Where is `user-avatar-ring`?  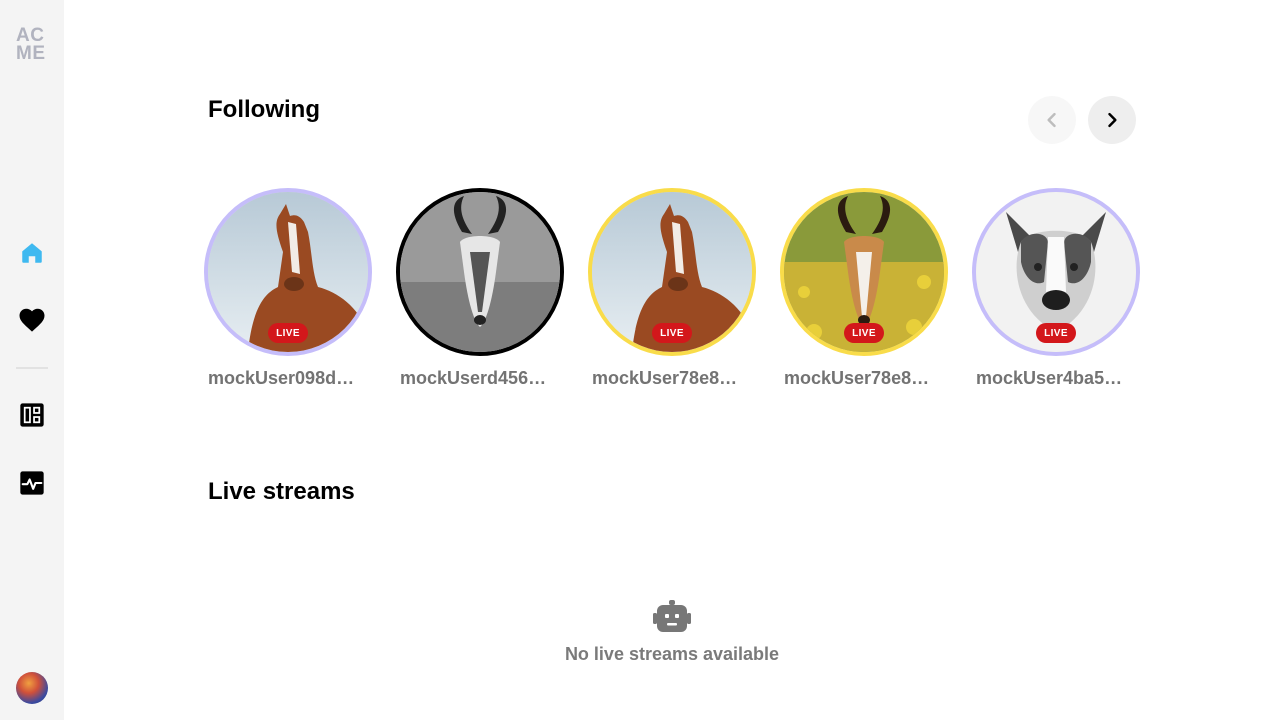 user-avatar-ring is located at coordinates (480, 272).